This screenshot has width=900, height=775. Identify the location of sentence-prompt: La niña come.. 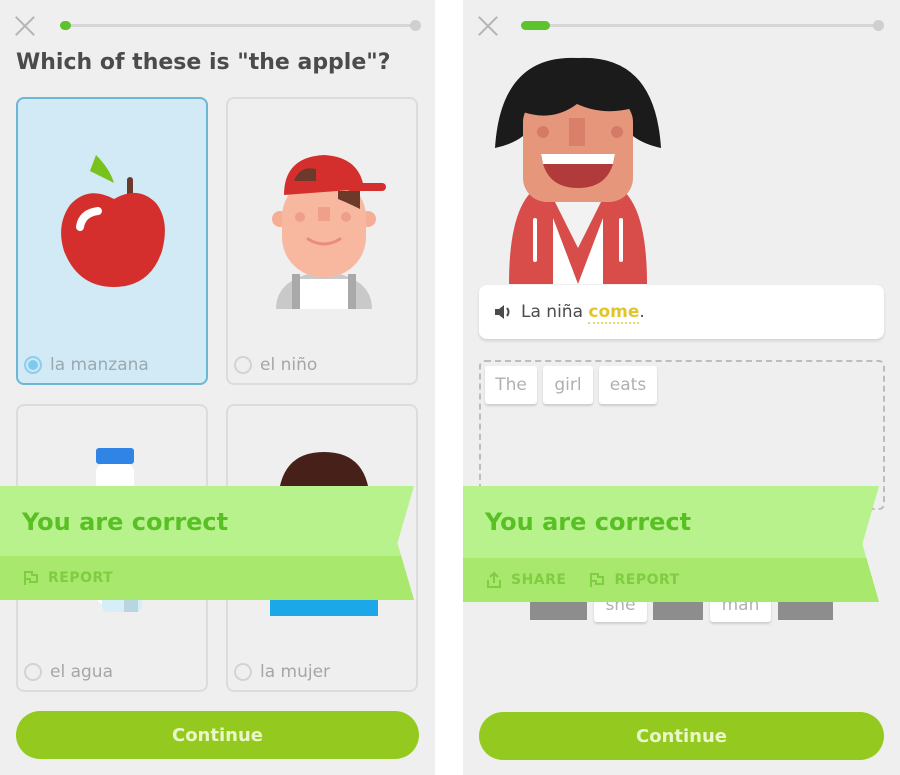
(681, 312).